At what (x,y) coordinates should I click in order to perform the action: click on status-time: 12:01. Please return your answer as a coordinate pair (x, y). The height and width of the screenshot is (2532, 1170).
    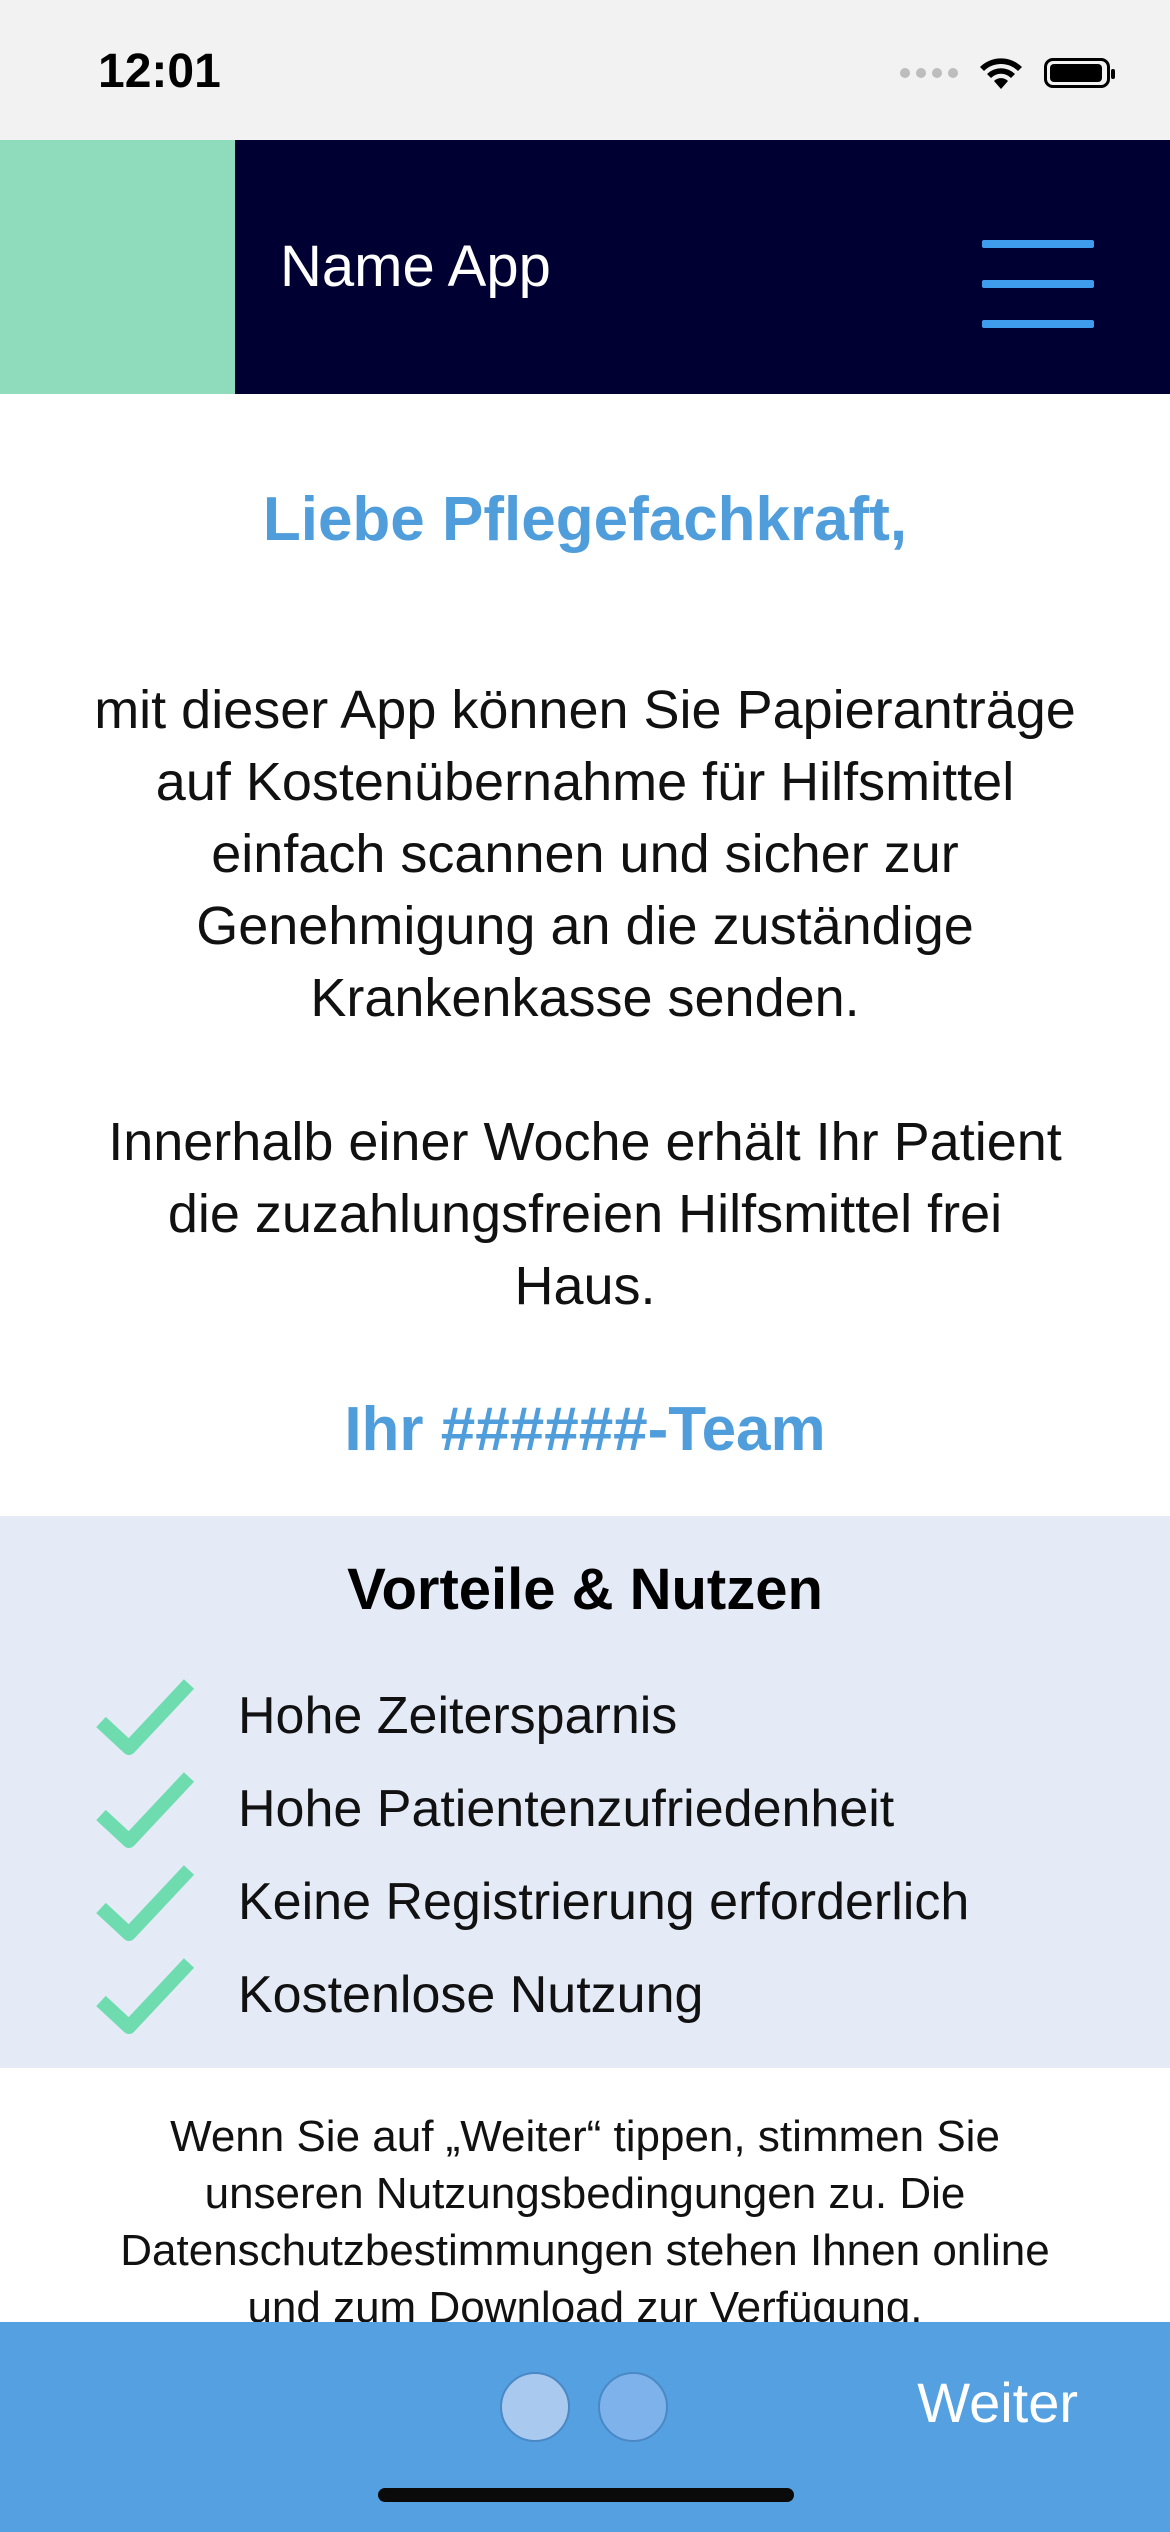
    Looking at the image, I should click on (159, 71).